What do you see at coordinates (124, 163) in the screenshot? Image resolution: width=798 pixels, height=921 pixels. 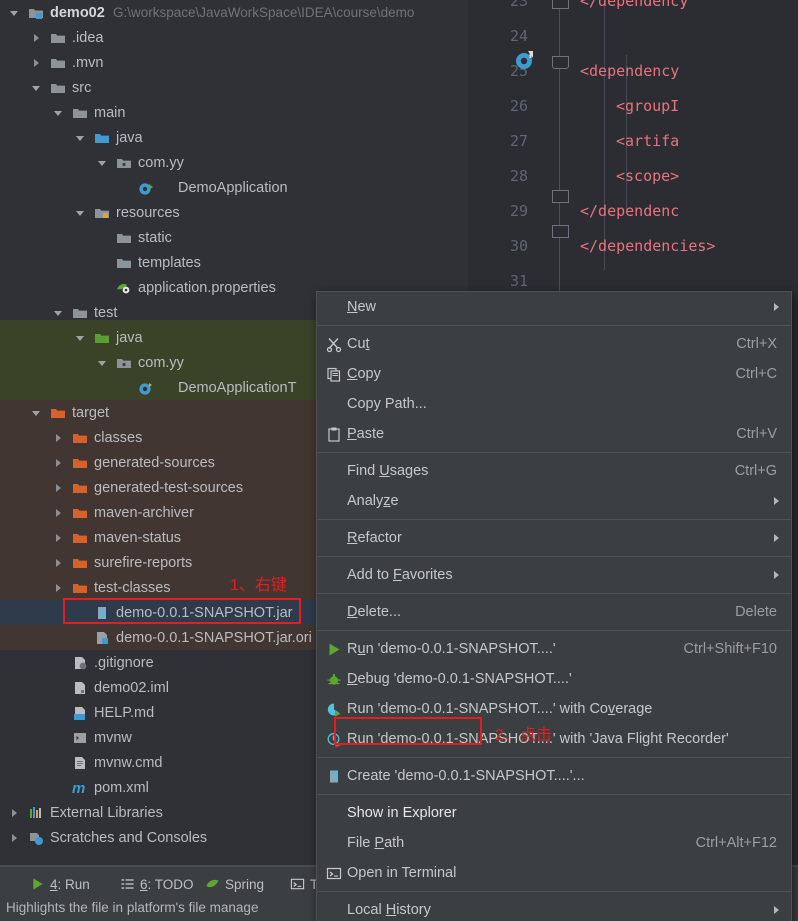 I see `package-icon` at bounding box center [124, 163].